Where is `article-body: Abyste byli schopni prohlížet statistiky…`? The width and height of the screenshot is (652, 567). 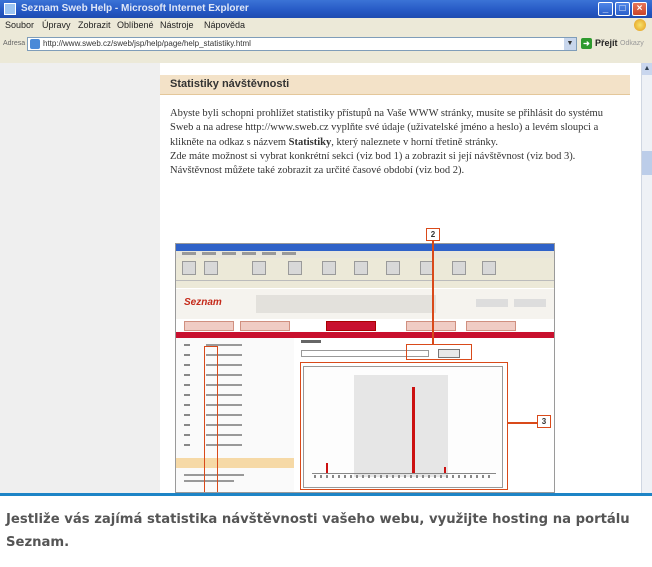
article-body: Abyste byli schopni prohlížet statistiky… is located at coordinates (399, 142).